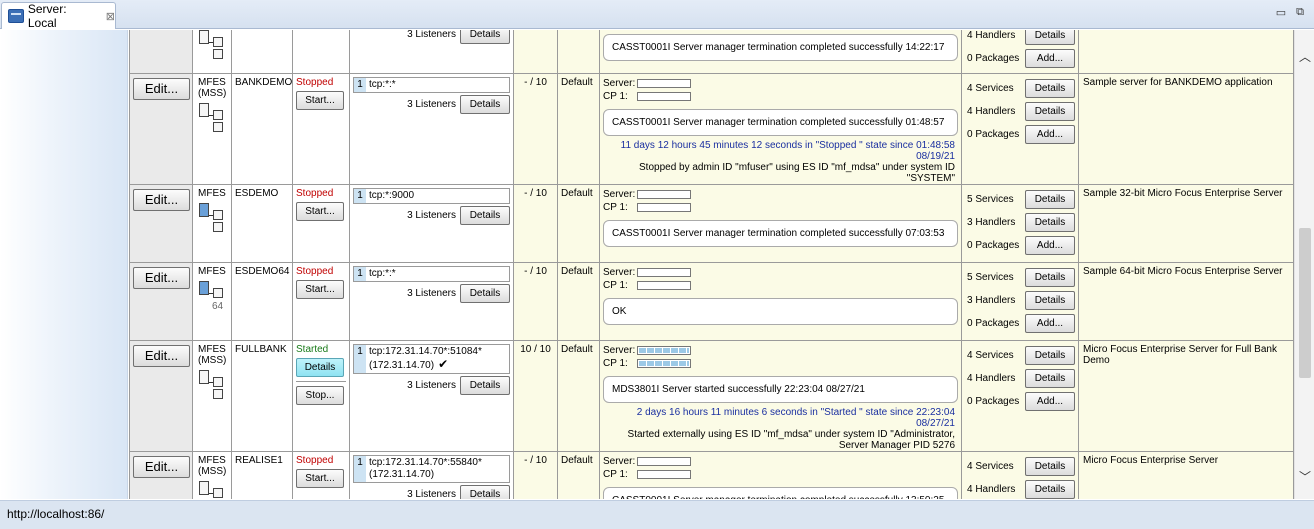 The image size is (1314, 529). What do you see at coordinates (382, 84) in the screenshot?
I see `listener-address-text: tcp:*:*` at bounding box center [382, 84].